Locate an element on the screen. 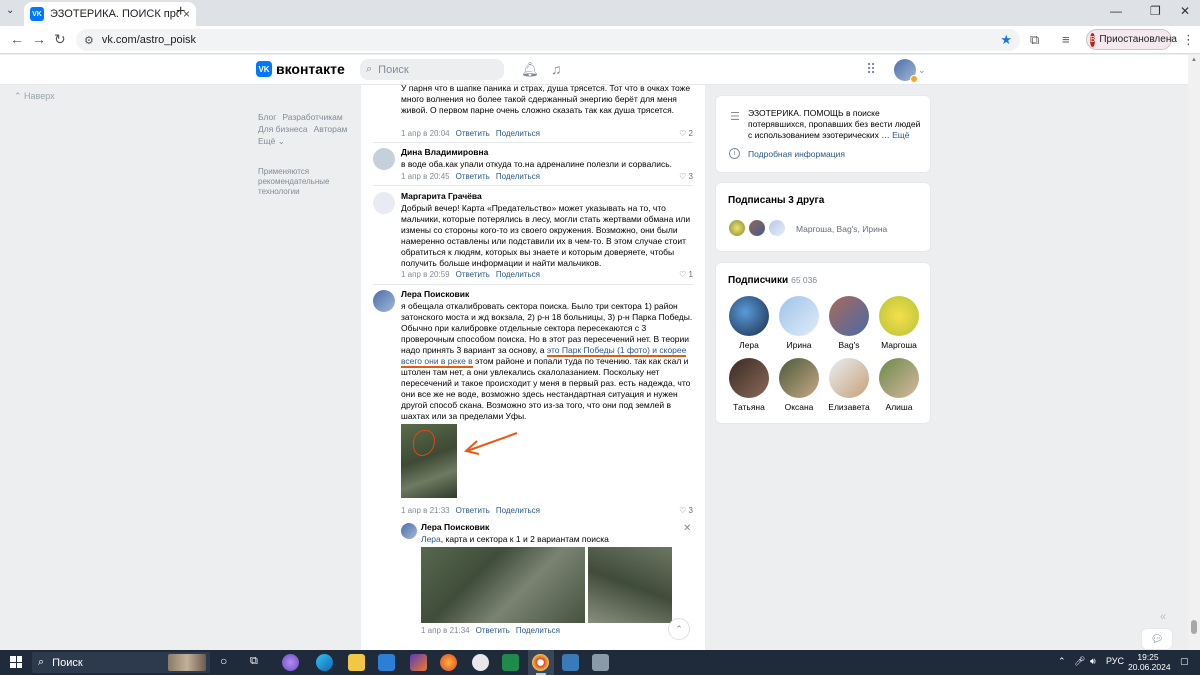 The height and width of the screenshot is (675, 1200). show-more-link: Ещё is located at coordinates (900, 135).